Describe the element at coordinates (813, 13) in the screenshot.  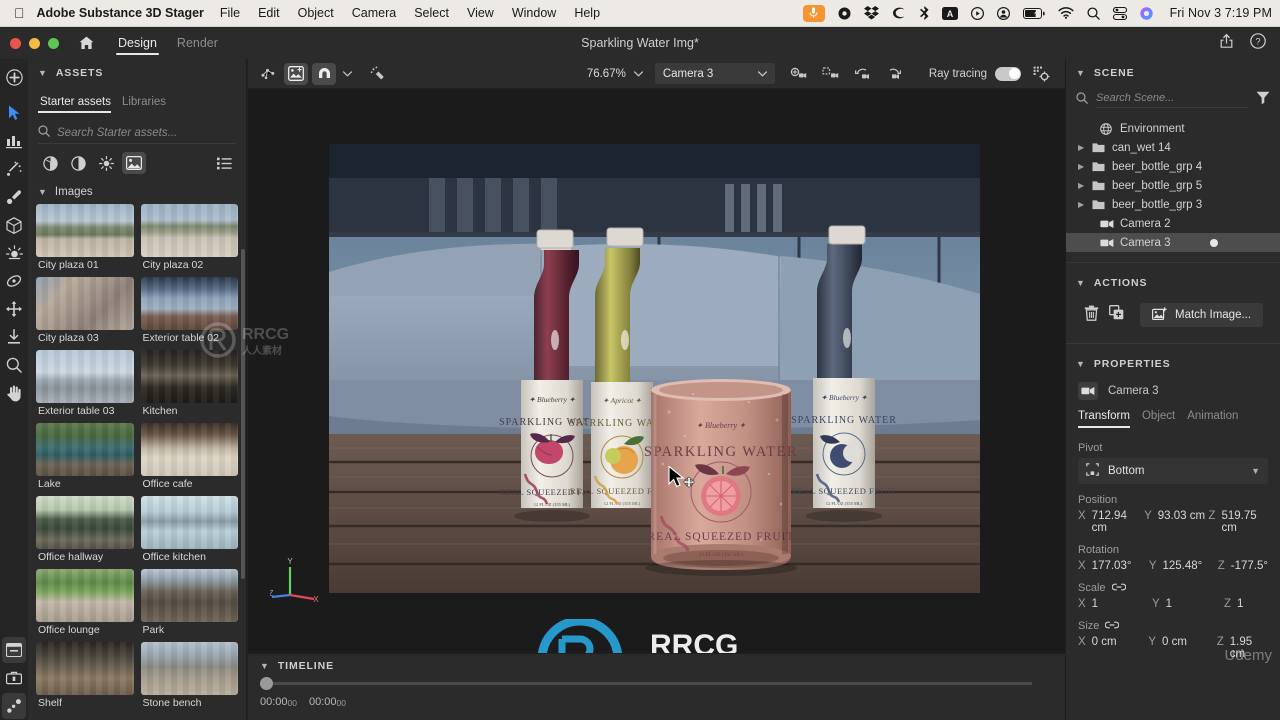
I see `microphone-icon` at that location.